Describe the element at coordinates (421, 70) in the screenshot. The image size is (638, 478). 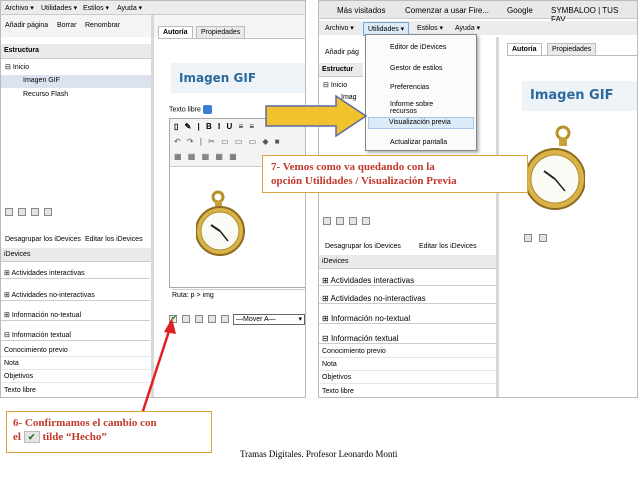
I see `menu-item-gestor-estilos: Gestor de estilos` at that location.